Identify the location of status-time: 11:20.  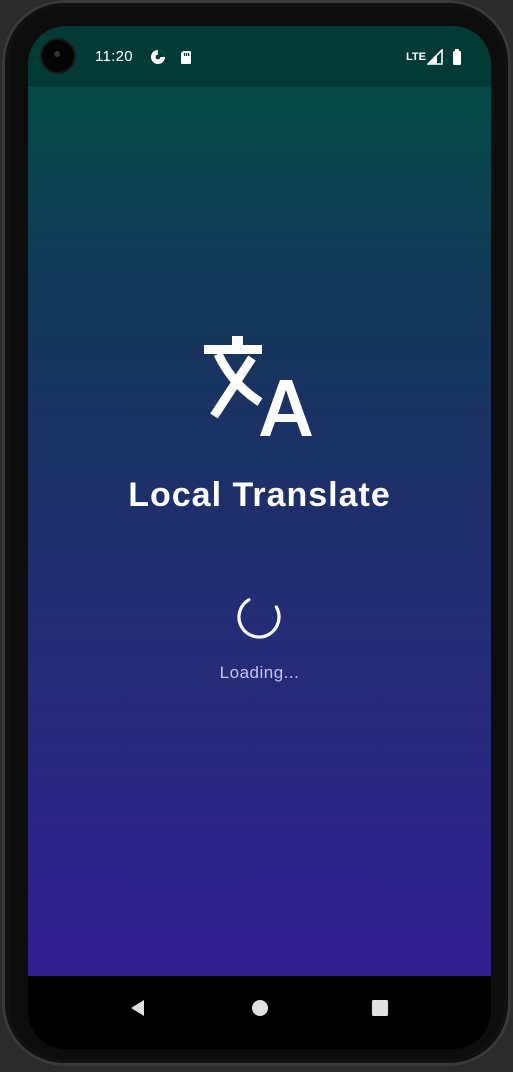
(114, 56).